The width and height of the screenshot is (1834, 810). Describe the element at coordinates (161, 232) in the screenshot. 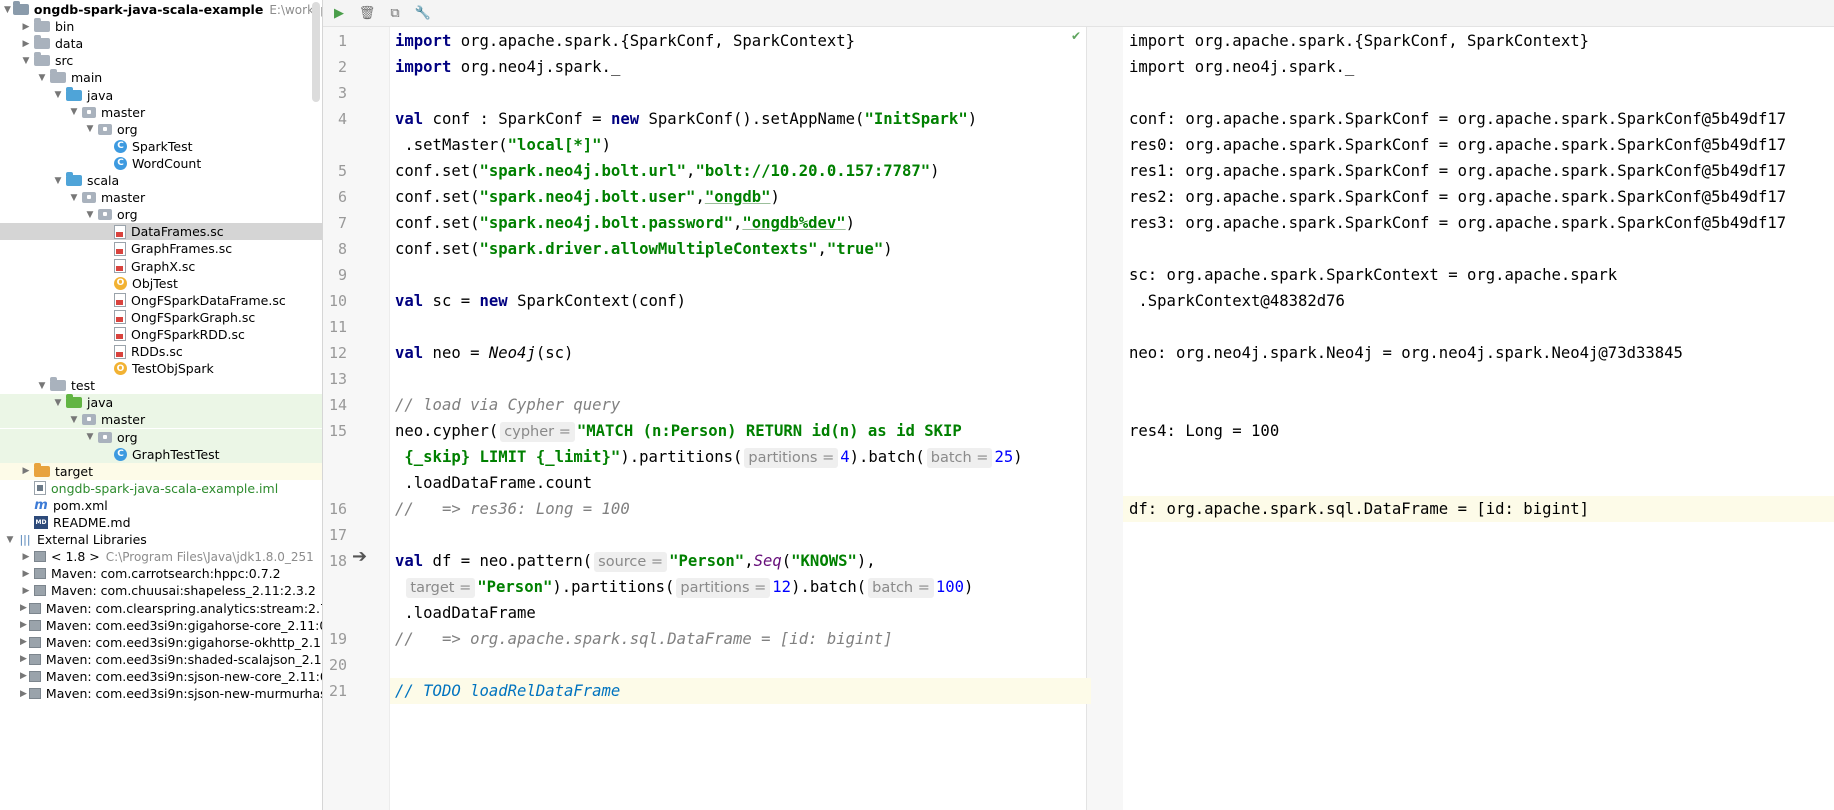

I see `tree-item: DataFrames.sc` at that location.